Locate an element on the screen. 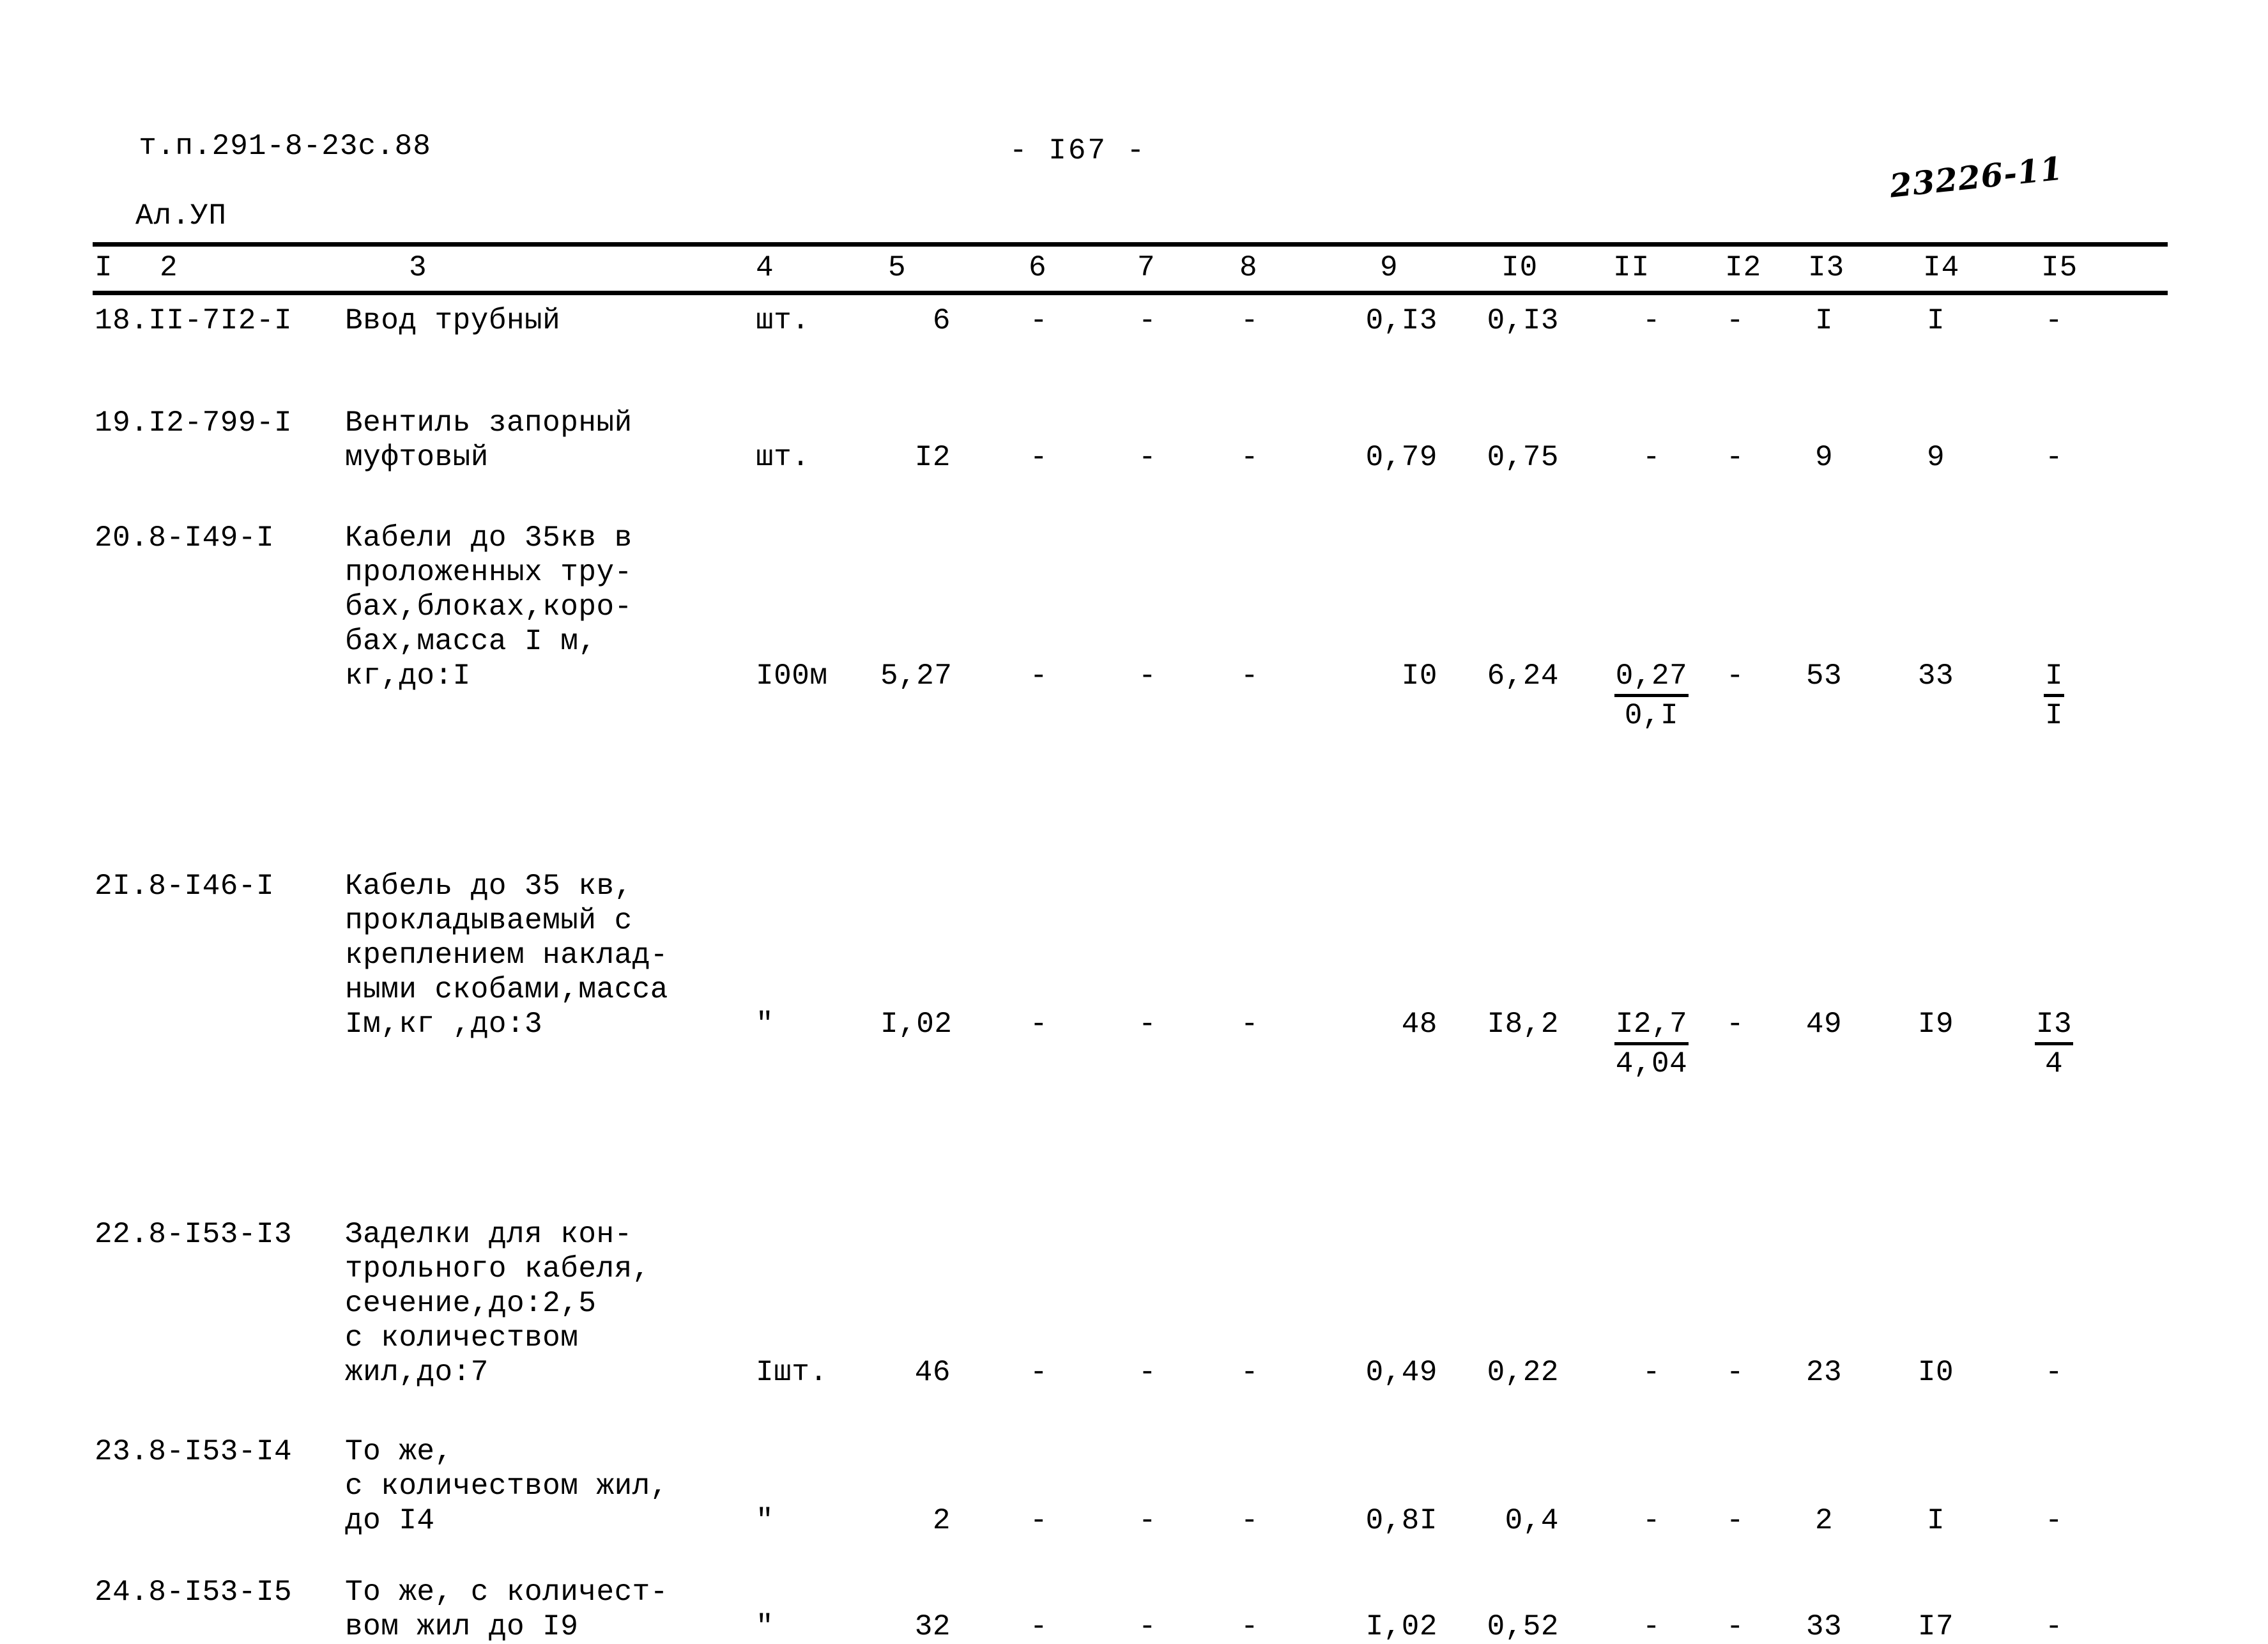 The height and width of the screenshot is (1644, 2268). row-description-line: бах,масса I м, is located at coordinates (471, 641).